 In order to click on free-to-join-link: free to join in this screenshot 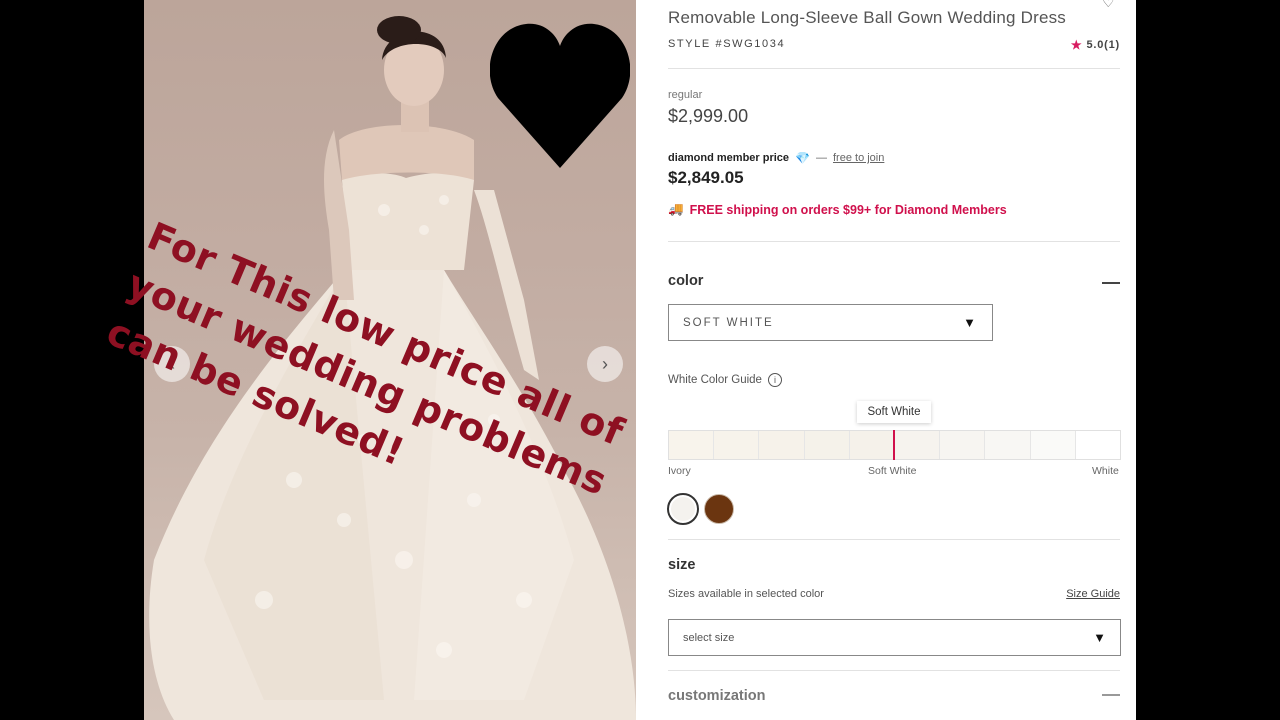, I will do `click(858, 158)`.